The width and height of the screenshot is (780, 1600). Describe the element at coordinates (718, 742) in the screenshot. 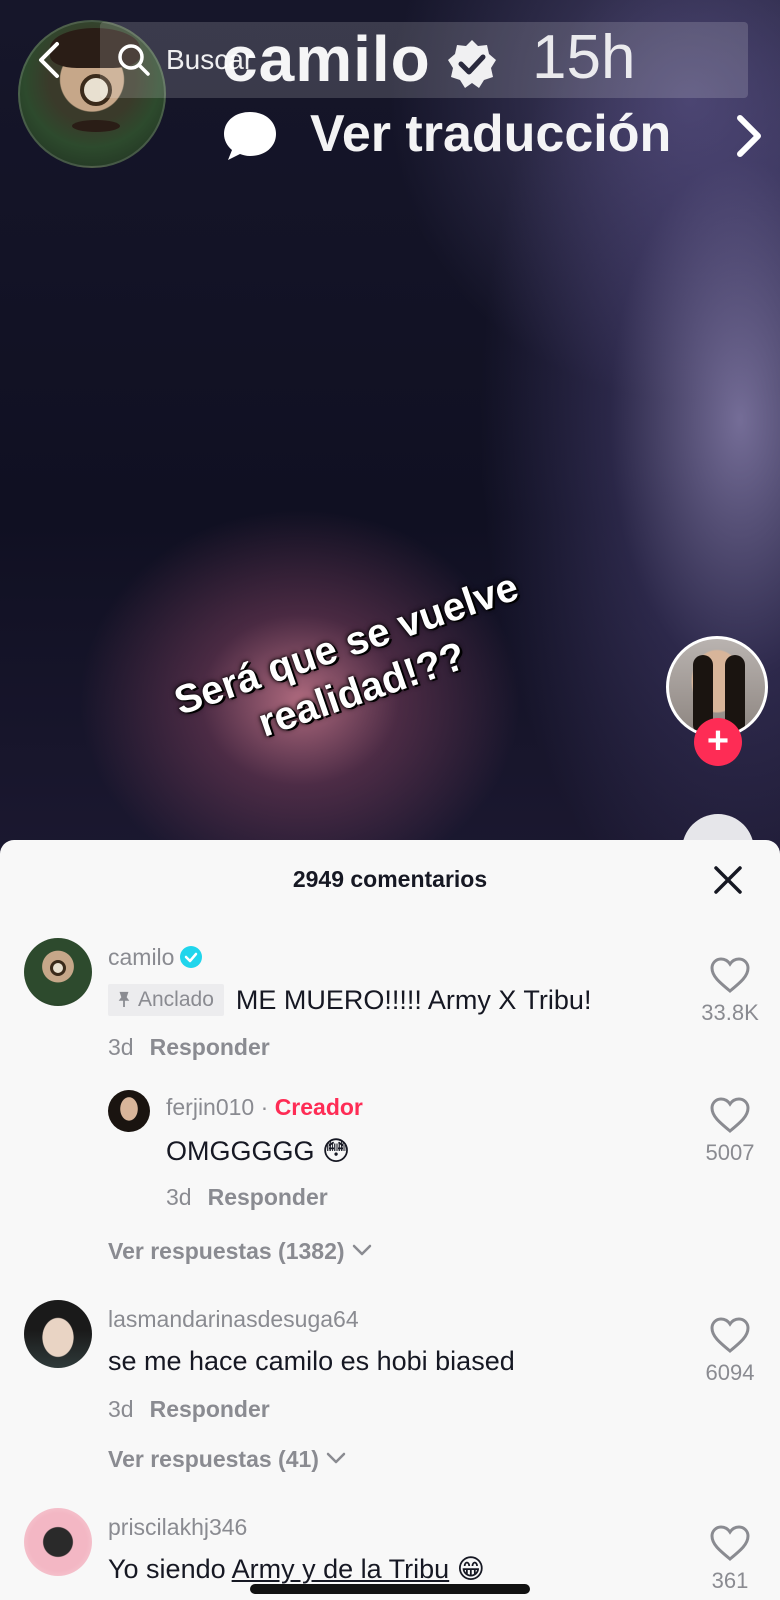

I see `follow-plus-icon: +` at that location.